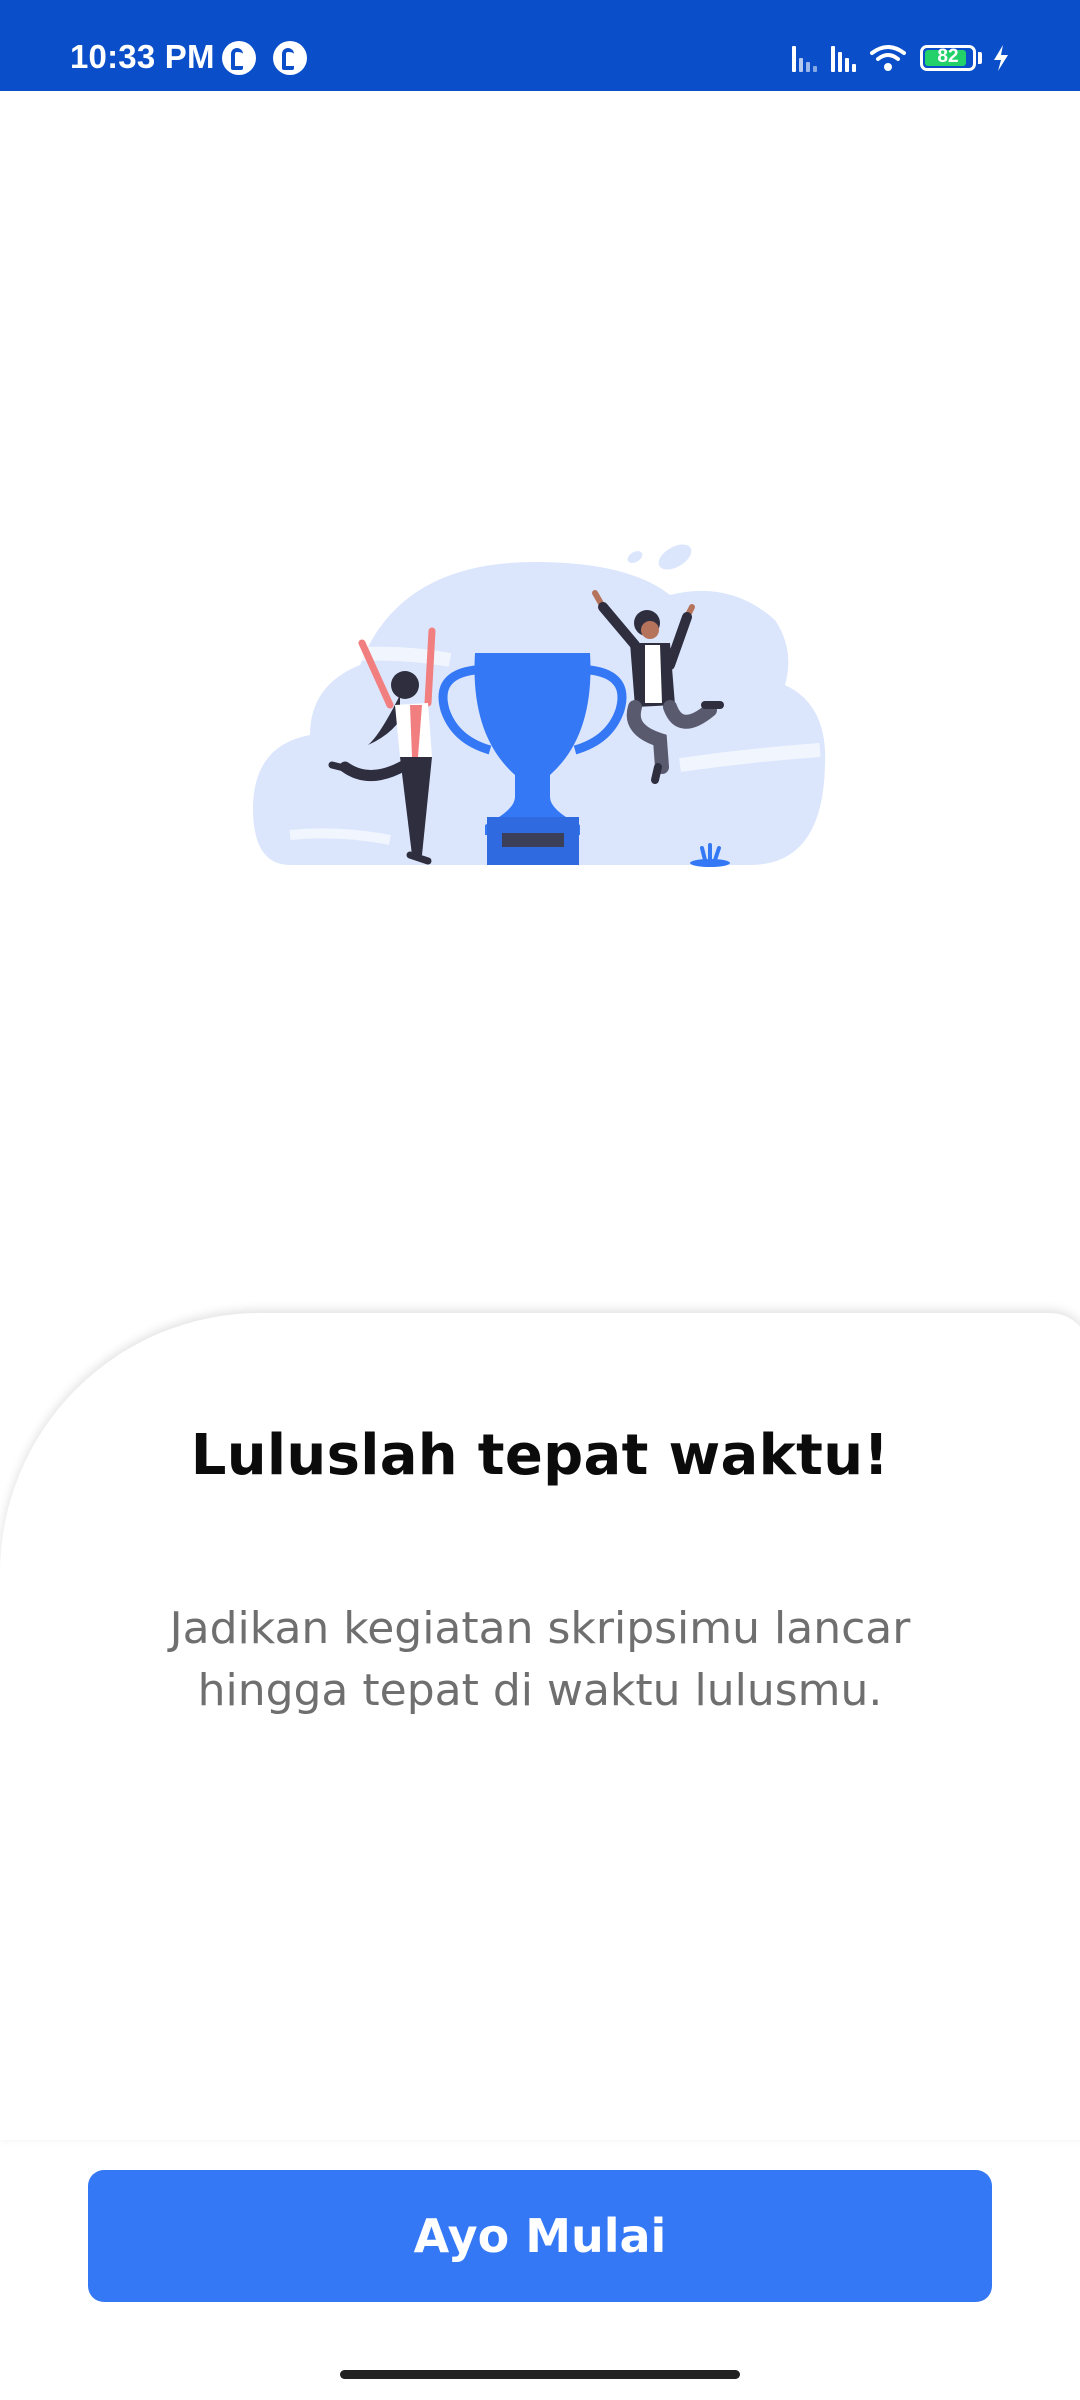 The height and width of the screenshot is (2400, 1080). Describe the element at coordinates (540, 2236) in the screenshot. I see `start-button: Ayo Mulai` at that location.